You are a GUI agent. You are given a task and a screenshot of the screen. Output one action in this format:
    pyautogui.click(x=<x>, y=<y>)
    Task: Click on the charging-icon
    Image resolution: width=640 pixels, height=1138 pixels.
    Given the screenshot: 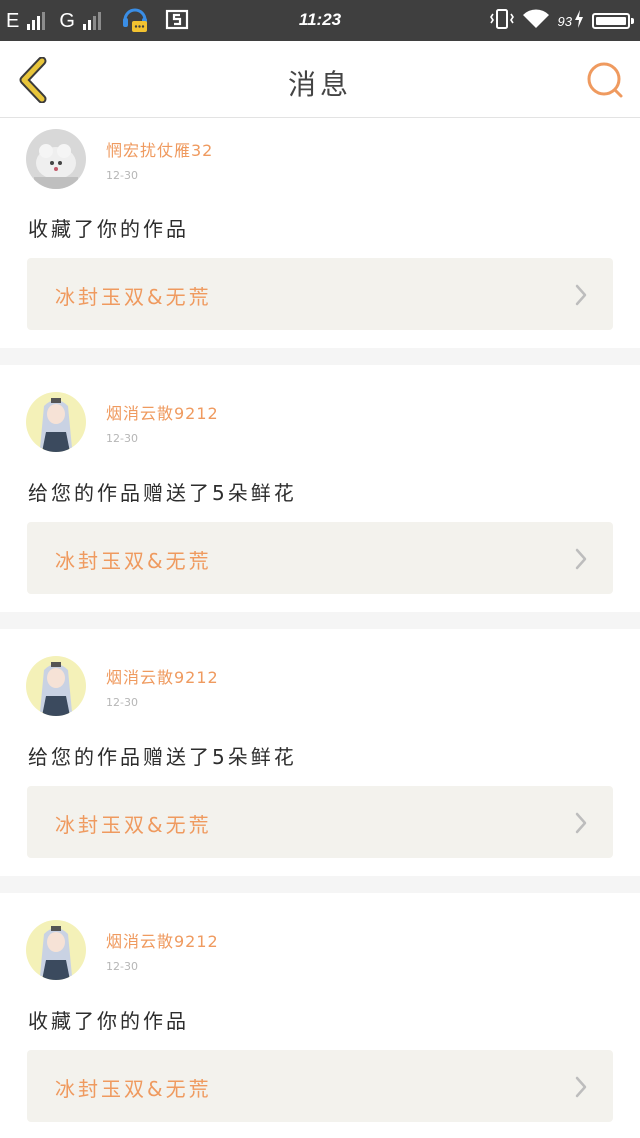 What is the action you would take?
    pyautogui.click(x=579, y=21)
    